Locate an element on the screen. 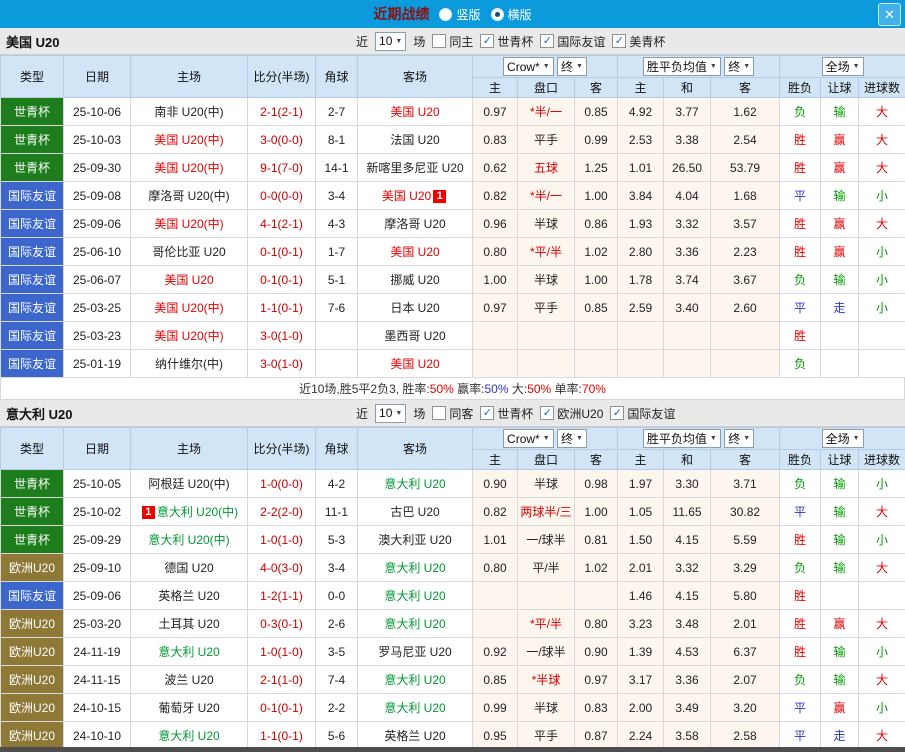 Image resolution: width=905 pixels, height=752 pixels. subheader-result-handicap: 让球 is located at coordinates (840, 459).